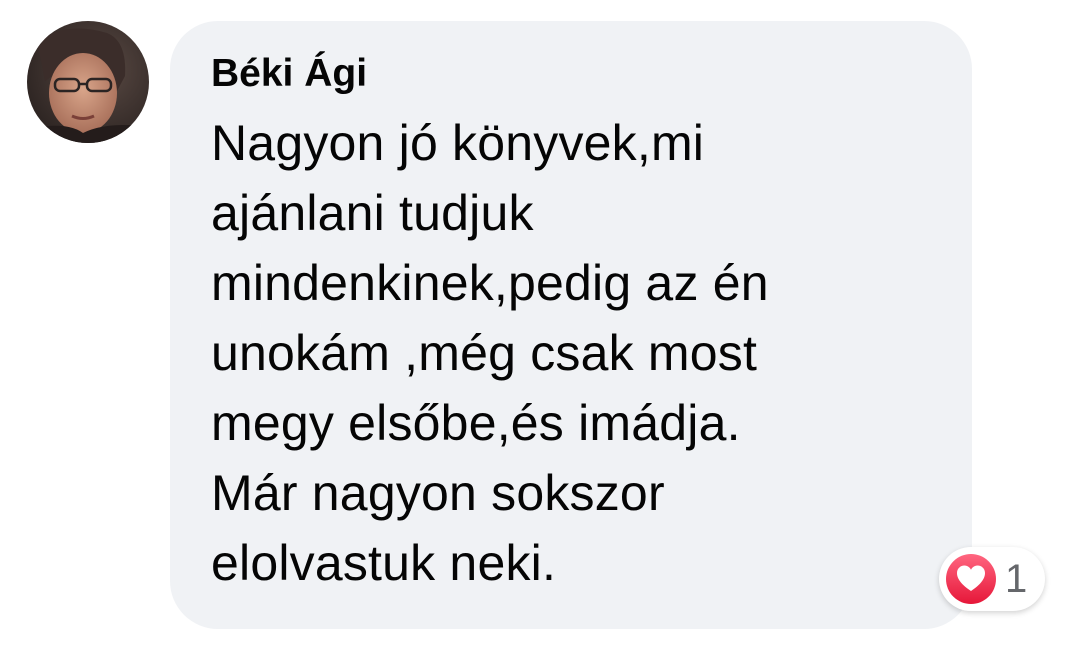  What do you see at coordinates (1016, 579) in the screenshot?
I see `reaction-count: 1` at bounding box center [1016, 579].